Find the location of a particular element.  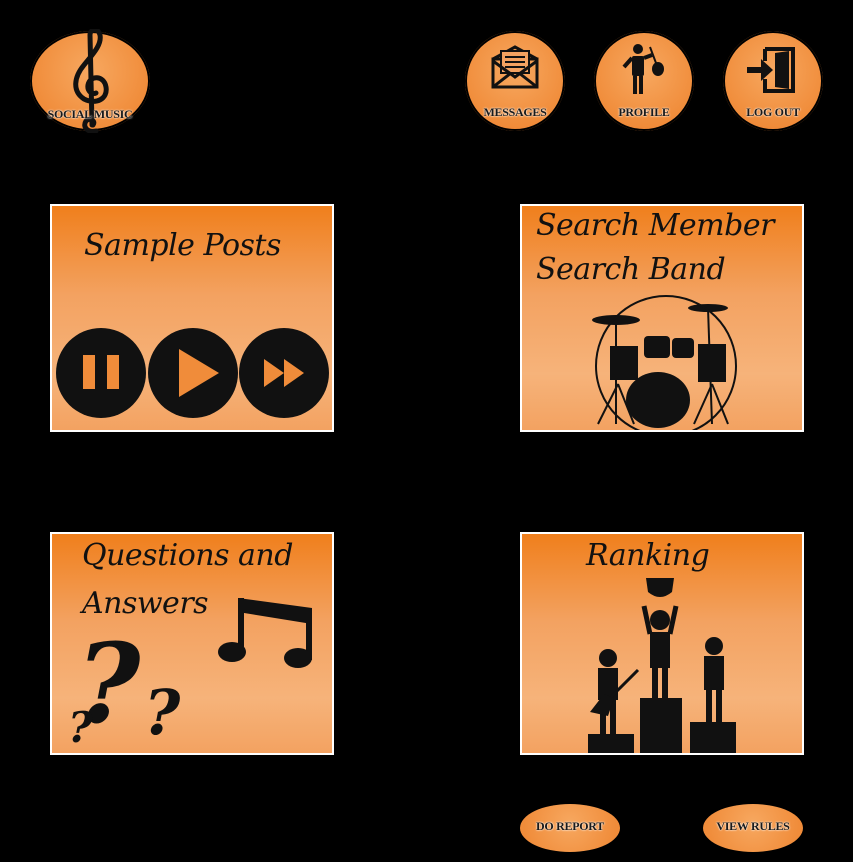

qa-title-line1: Questions and is located at coordinates (187, 555).